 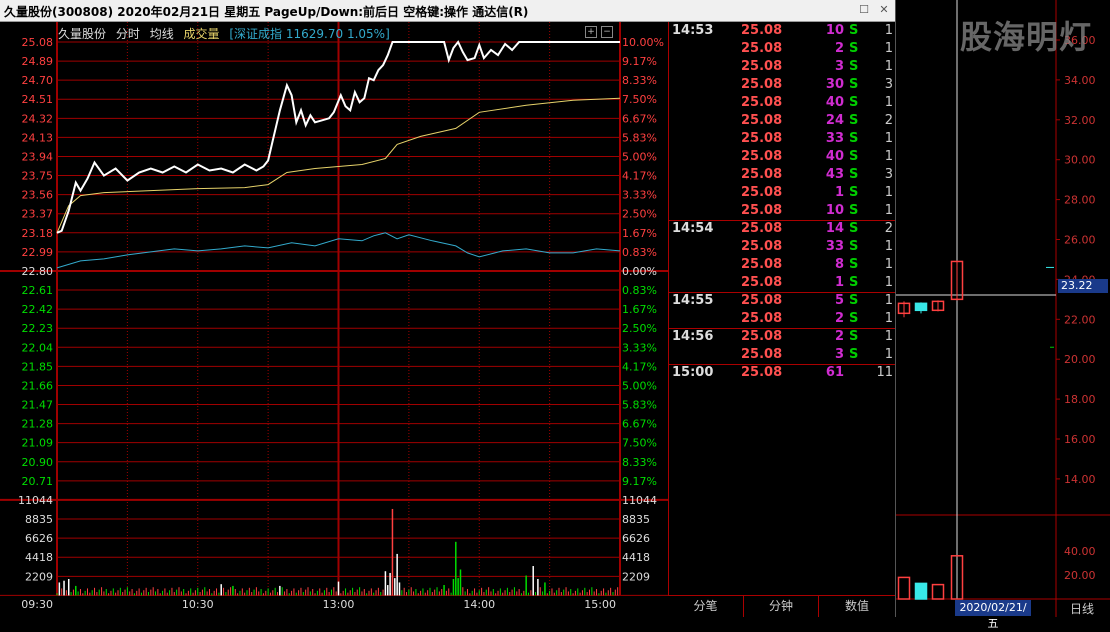 What do you see at coordinates (82, 34) in the screenshot?
I see `stock-name: 久量股份` at bounding box center [82, 34].